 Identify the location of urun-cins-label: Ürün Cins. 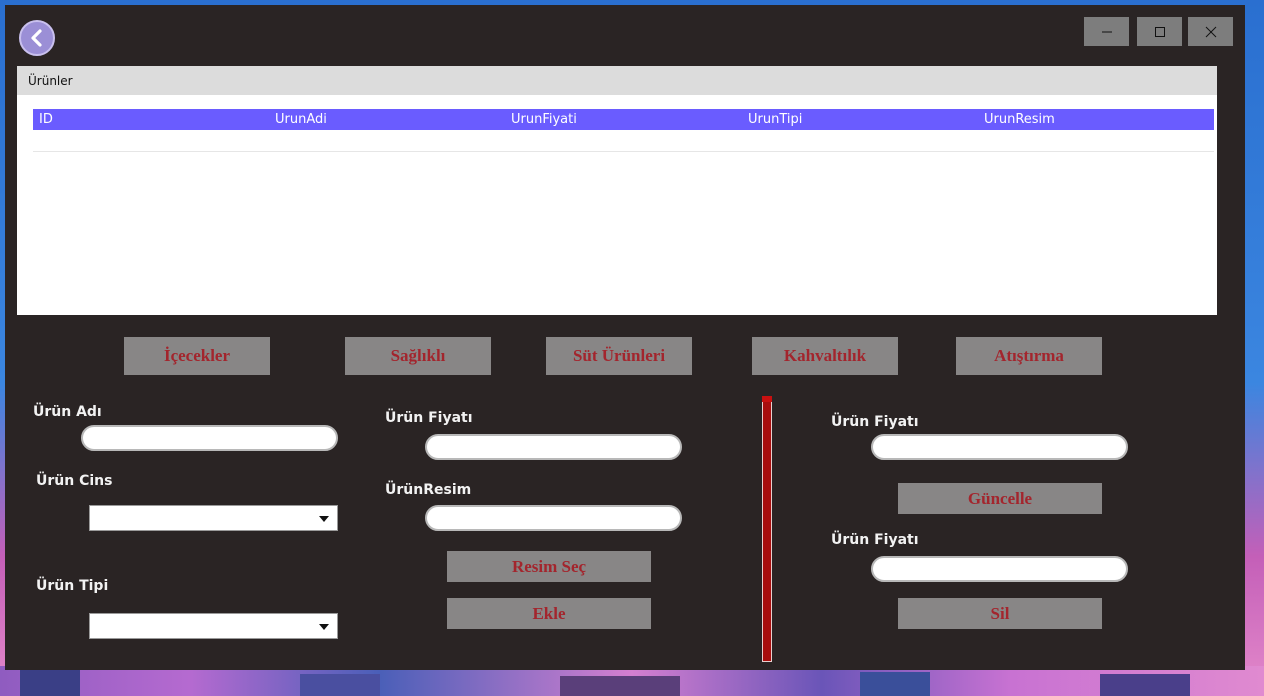
(74, 481).